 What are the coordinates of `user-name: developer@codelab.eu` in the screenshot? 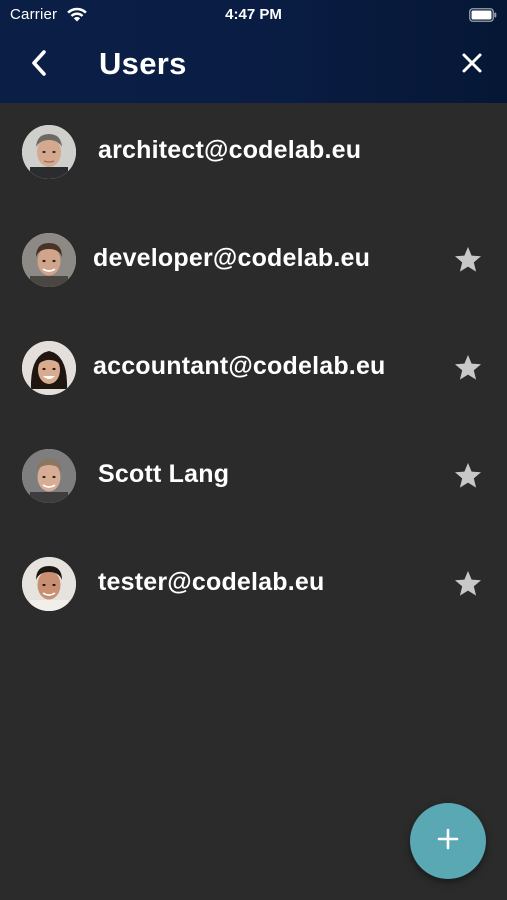 It's located at (232, 258).